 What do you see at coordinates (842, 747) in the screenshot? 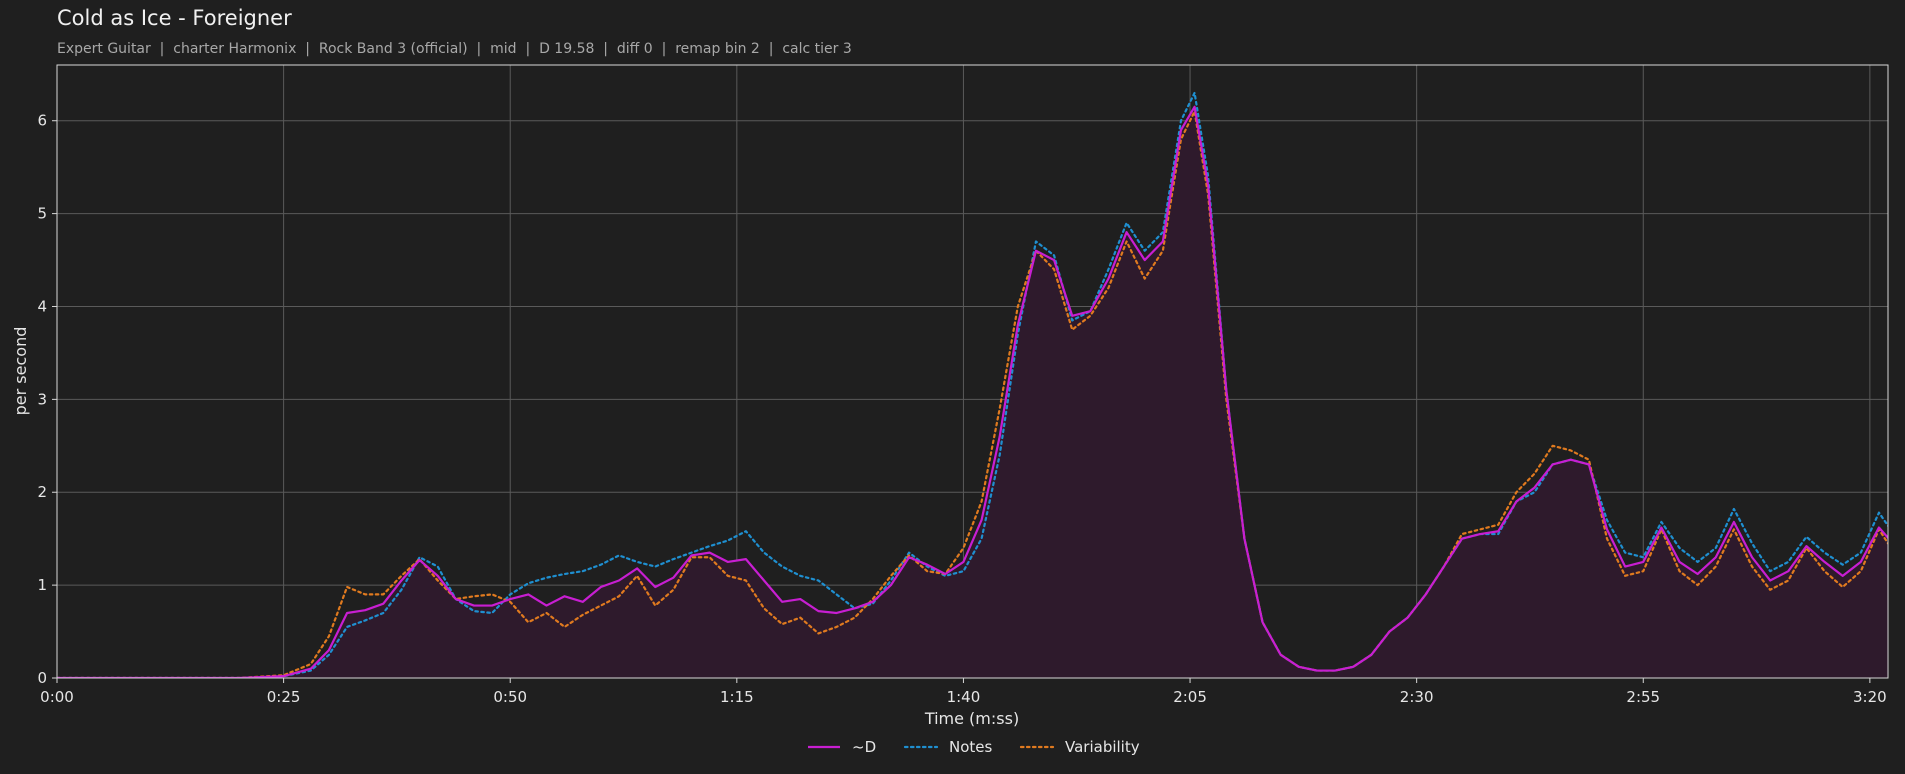
I see `legend-item-d: ~D` at bounding box center [842, 747].